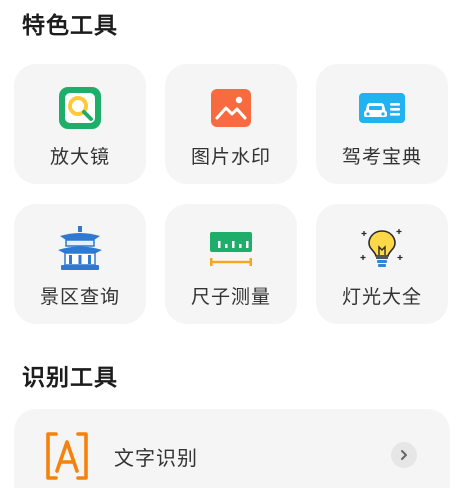 This screenshot has height=488, width=457. What do you see at coordinates (381, 297) in the screenshot?
I see `tool-label: 灯光大全` at bounding box center [381, 297].